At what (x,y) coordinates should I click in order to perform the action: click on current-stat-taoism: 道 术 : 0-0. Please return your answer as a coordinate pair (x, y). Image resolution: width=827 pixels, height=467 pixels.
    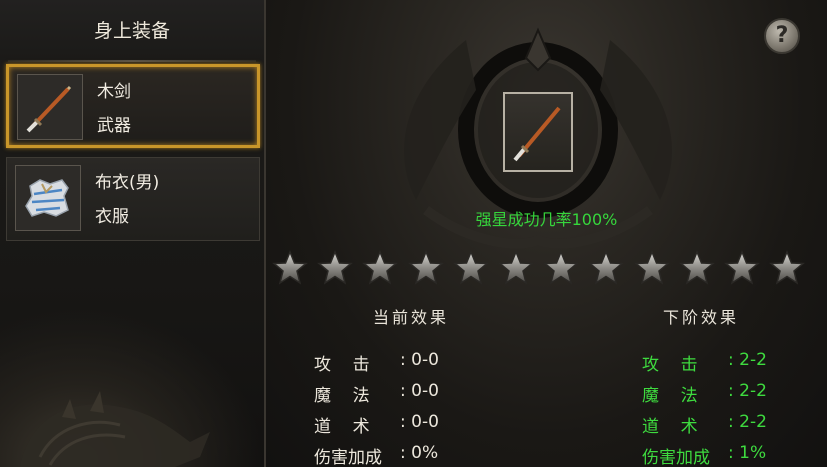
    Looking at the image, I should click on (414, 424).